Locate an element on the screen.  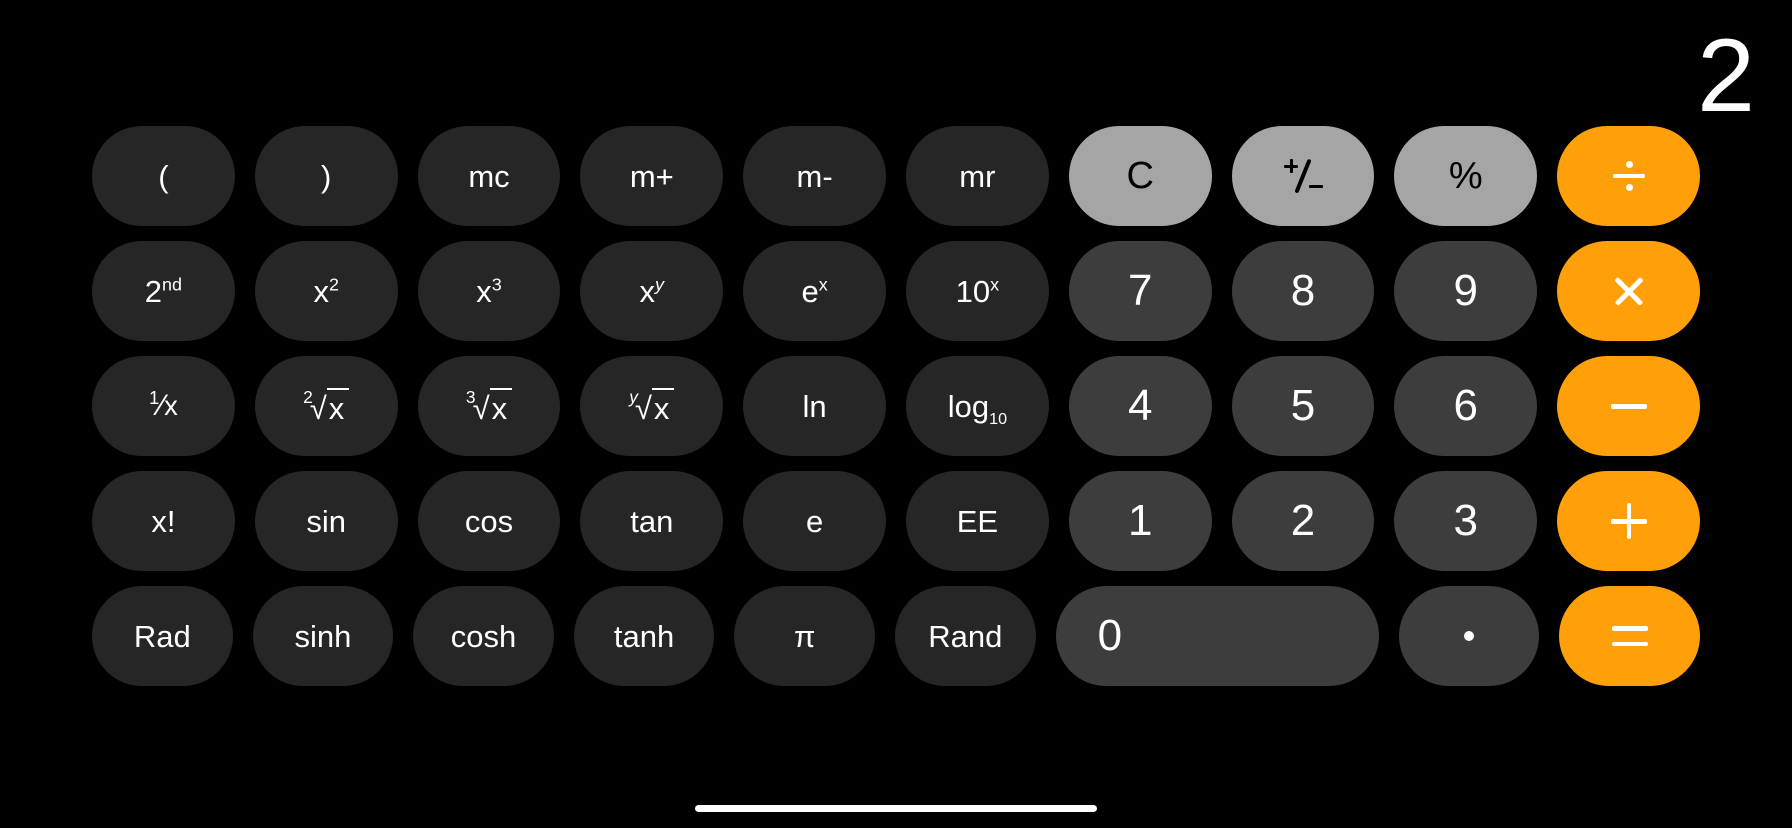
key-label: 5 is located at coordinates (1303, 405).